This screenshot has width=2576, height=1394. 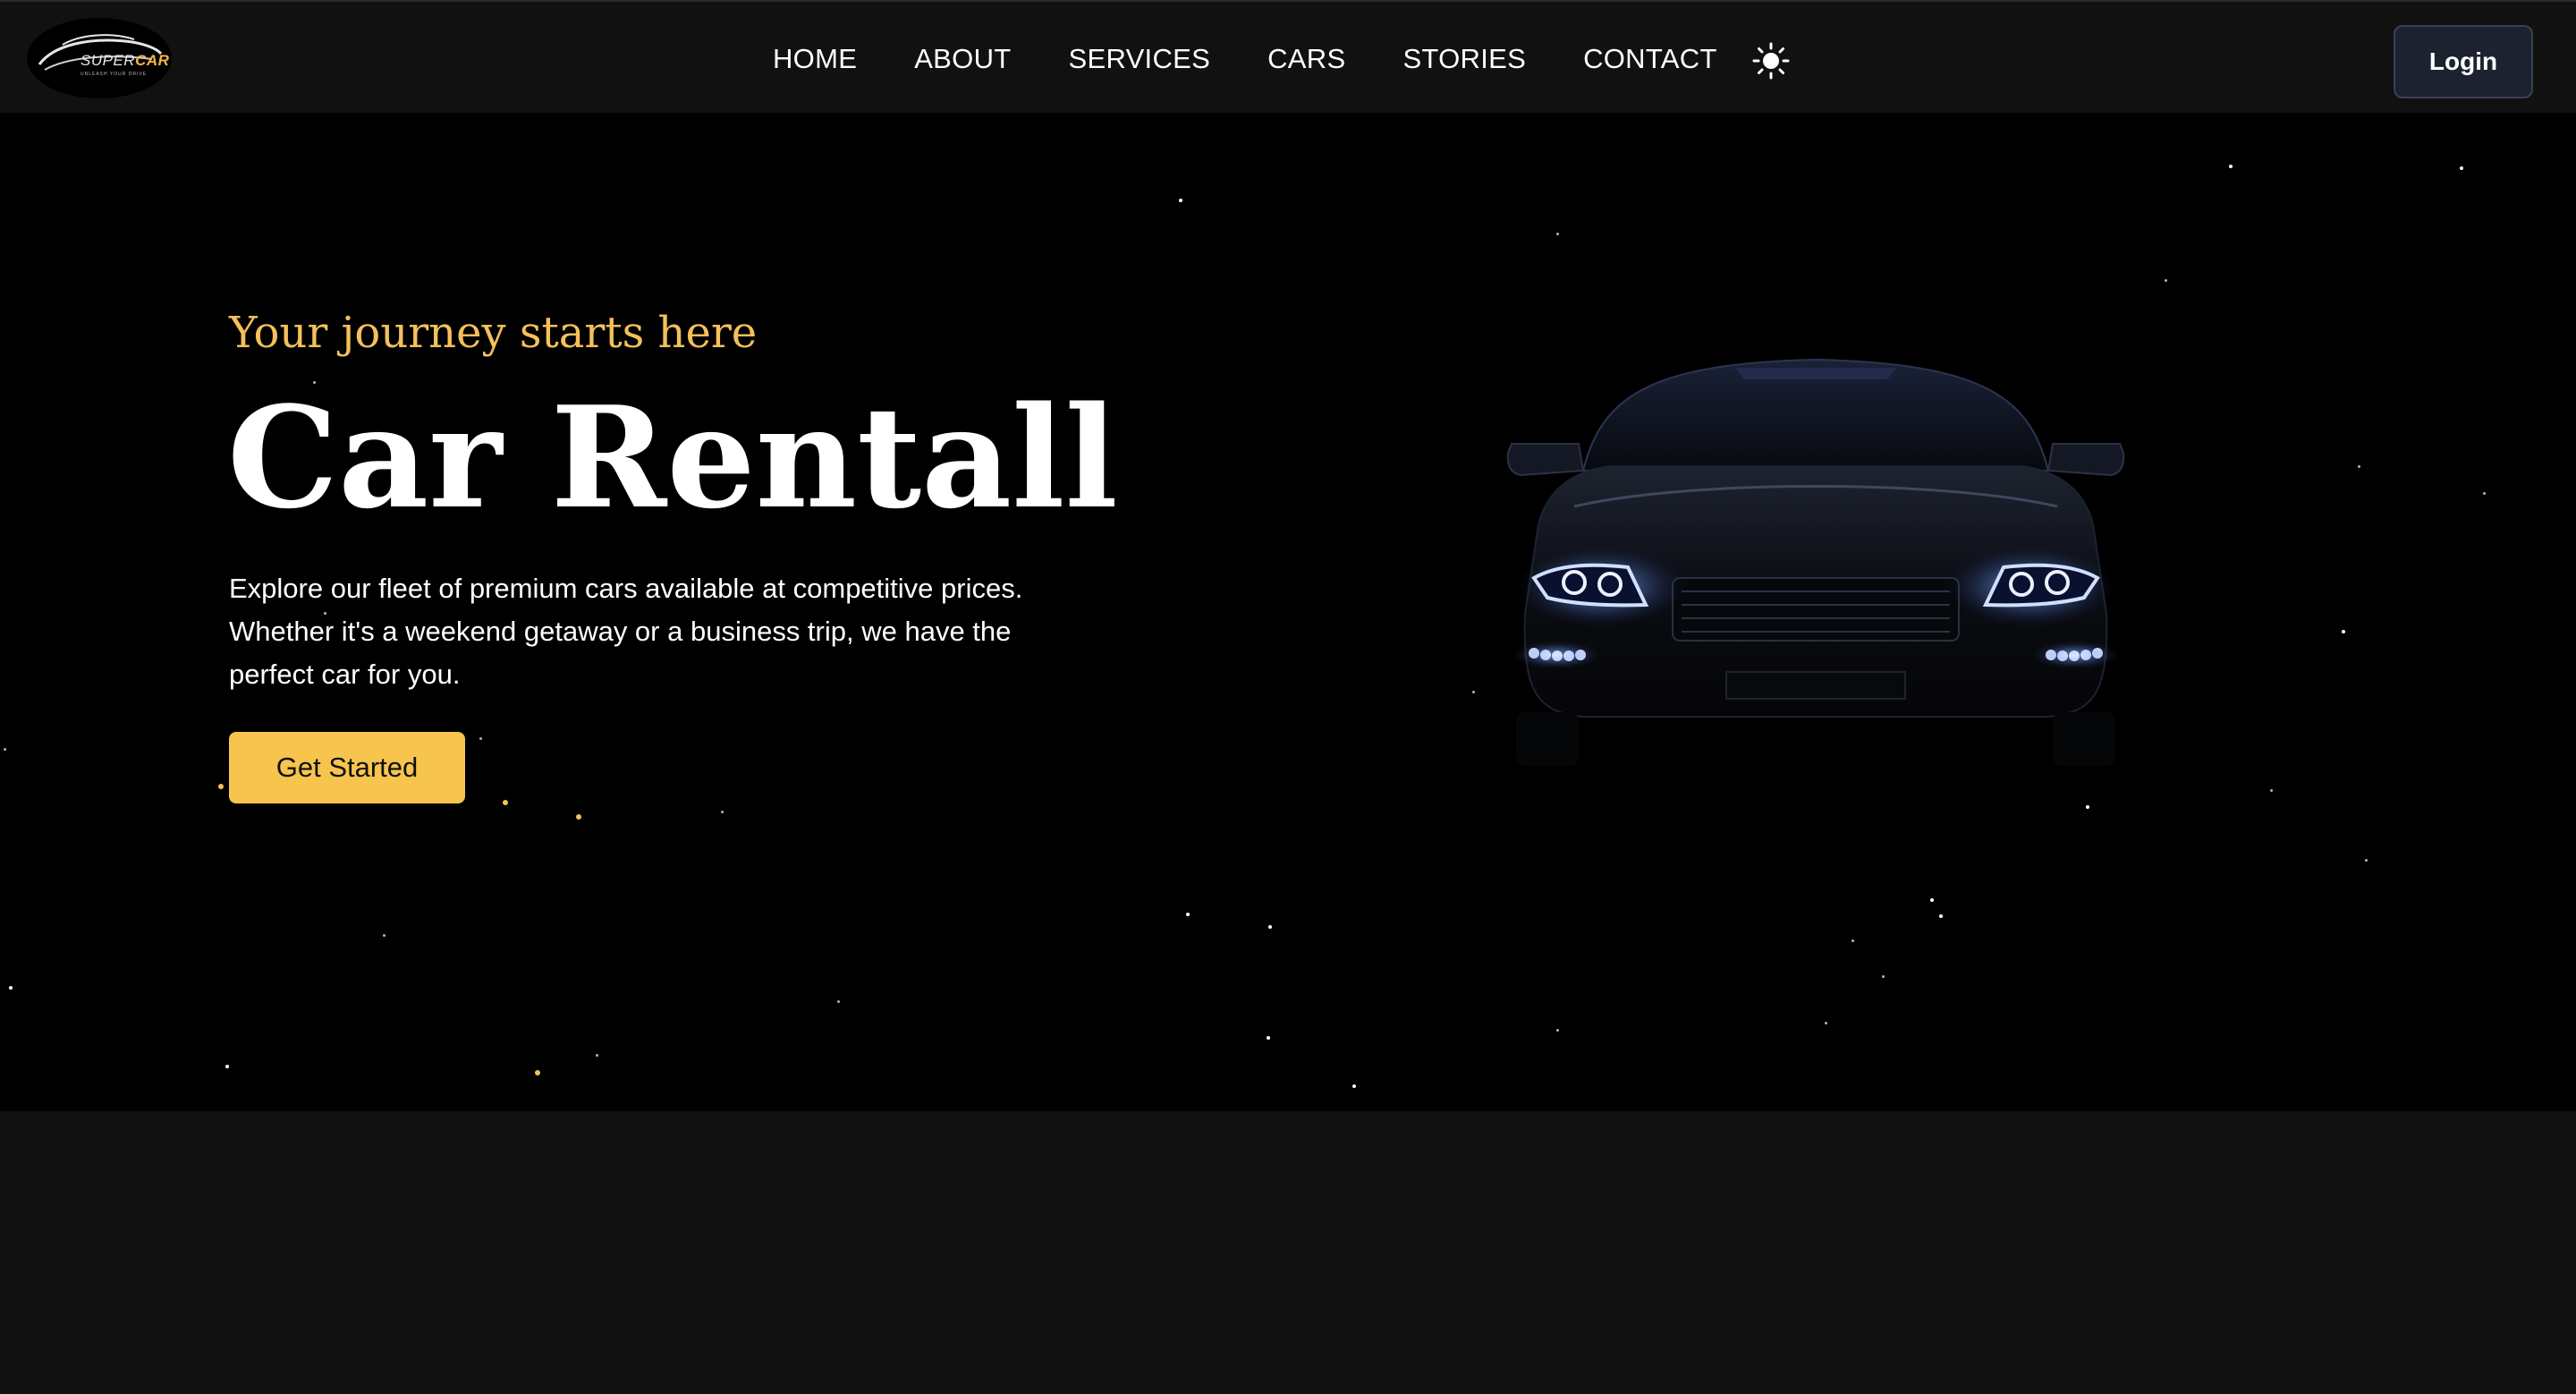 I want to click on logo-brand-yellow: CAR, so click(x=152, y=61).